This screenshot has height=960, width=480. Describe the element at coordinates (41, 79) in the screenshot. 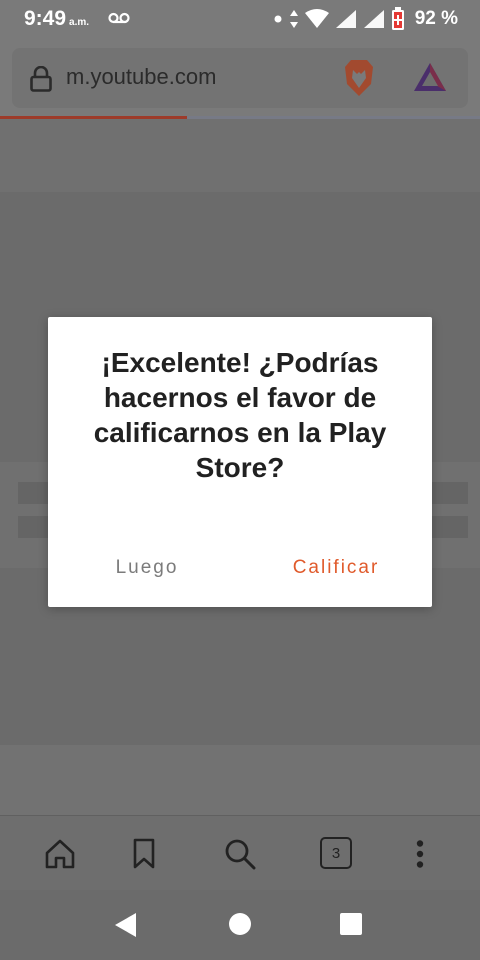

I see `lock-icon` at that location.